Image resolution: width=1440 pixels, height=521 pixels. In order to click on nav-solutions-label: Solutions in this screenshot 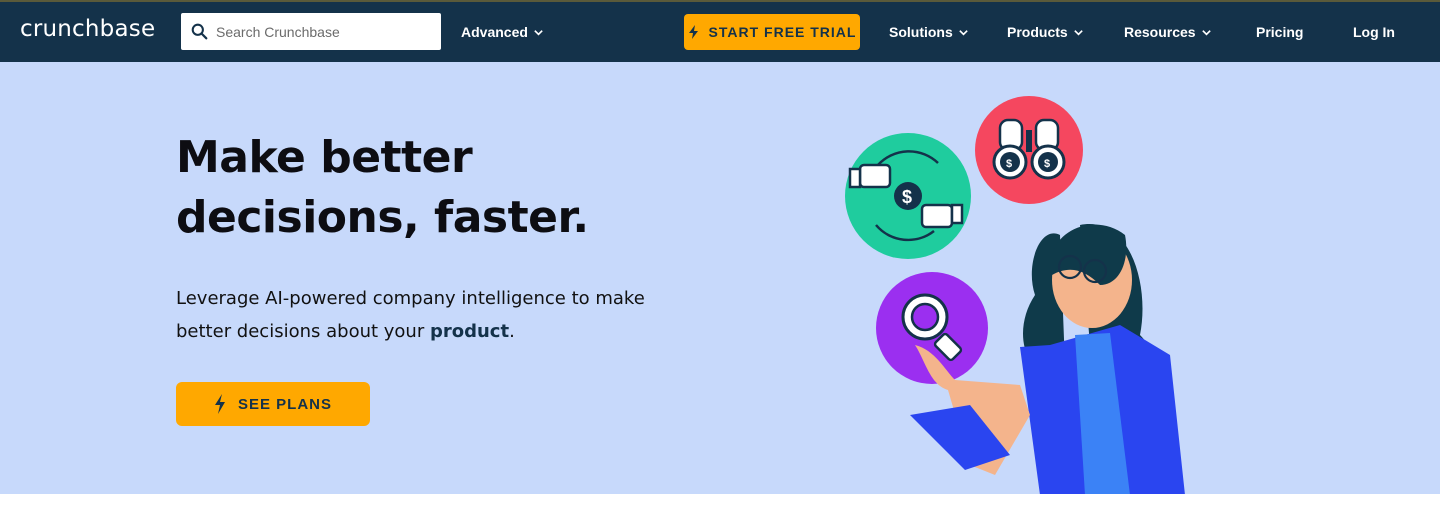, I will do `click(921, 32)`.